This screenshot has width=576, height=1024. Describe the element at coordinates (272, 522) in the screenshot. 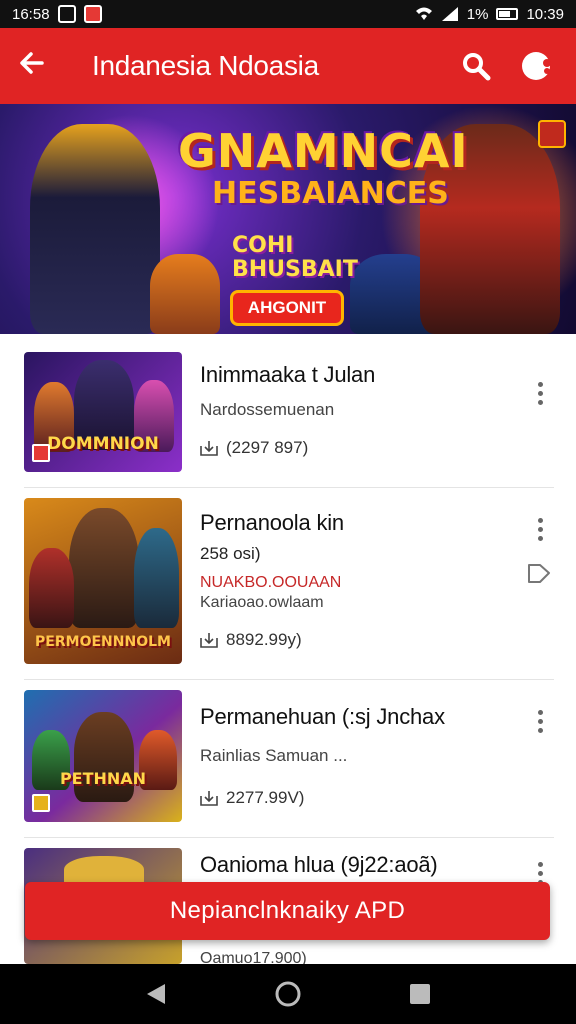

I see `game-name: Pernanoola kin` at that location.